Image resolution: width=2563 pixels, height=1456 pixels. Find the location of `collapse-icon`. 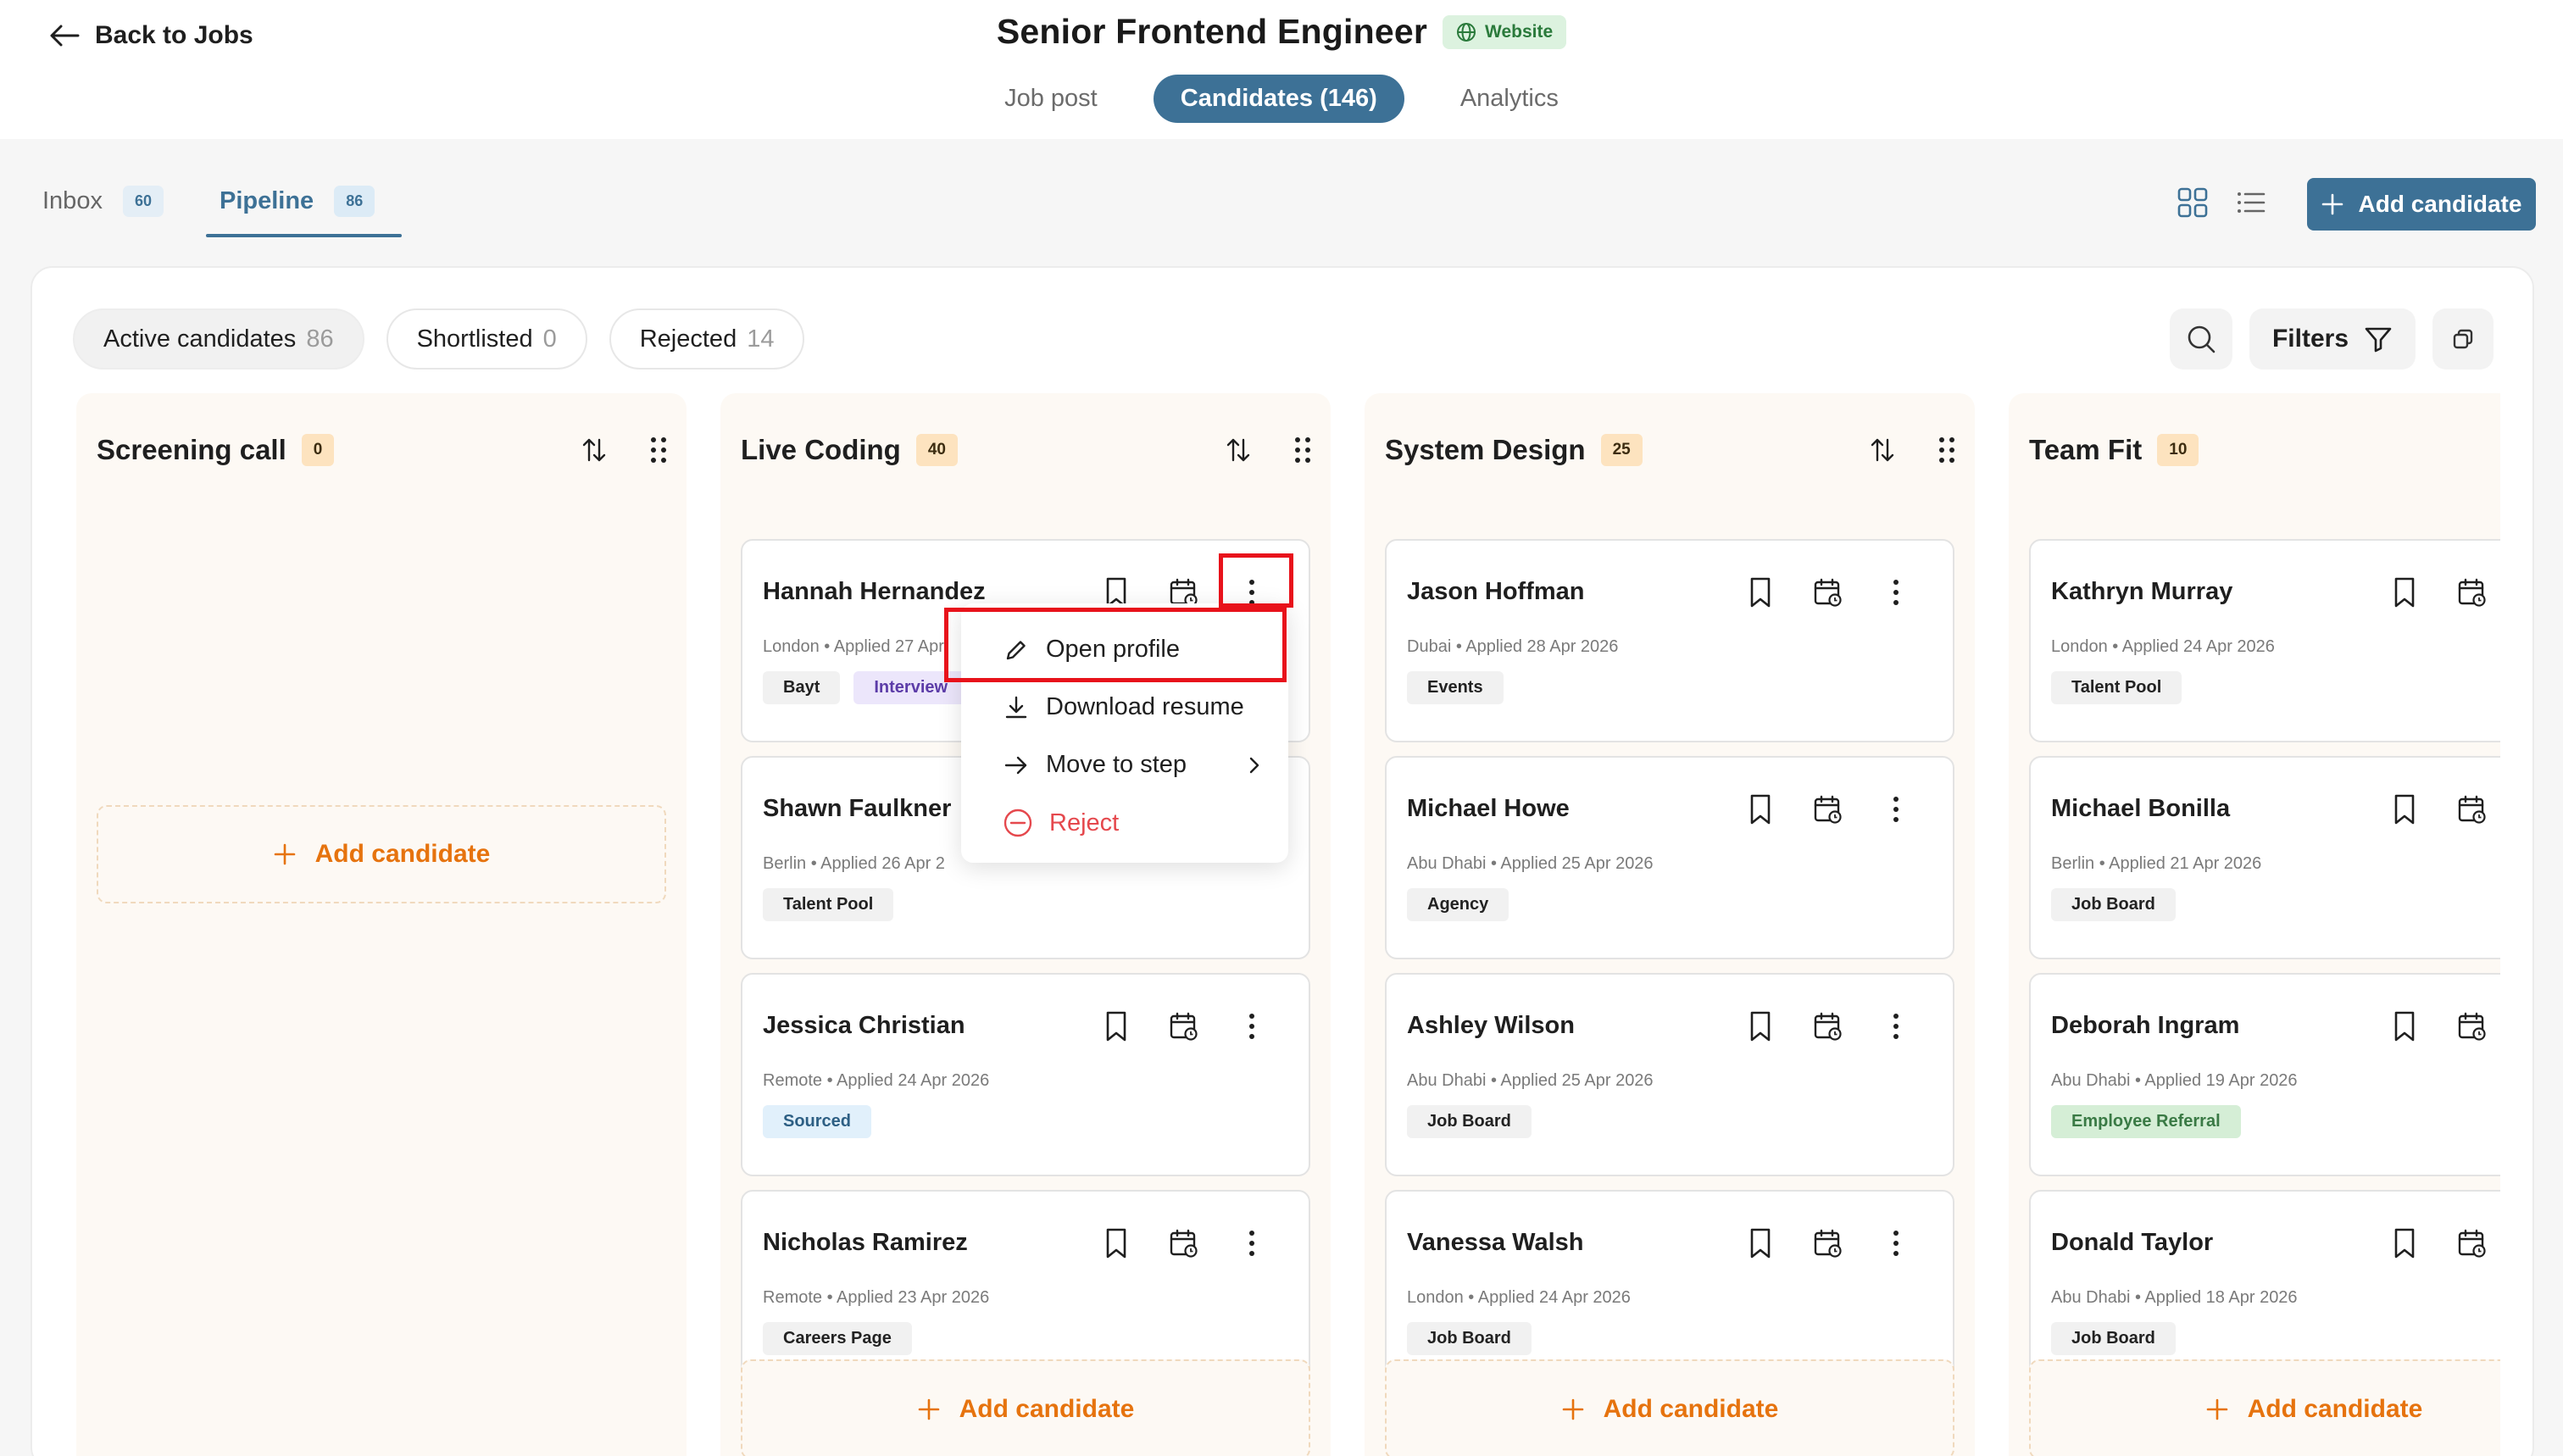

collapse-icon is located at coordinates (2463, 339).